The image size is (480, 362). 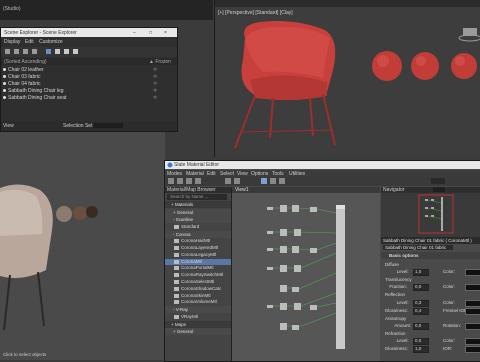 I want to click on close-icon: ×, so click(x=165, y=33).